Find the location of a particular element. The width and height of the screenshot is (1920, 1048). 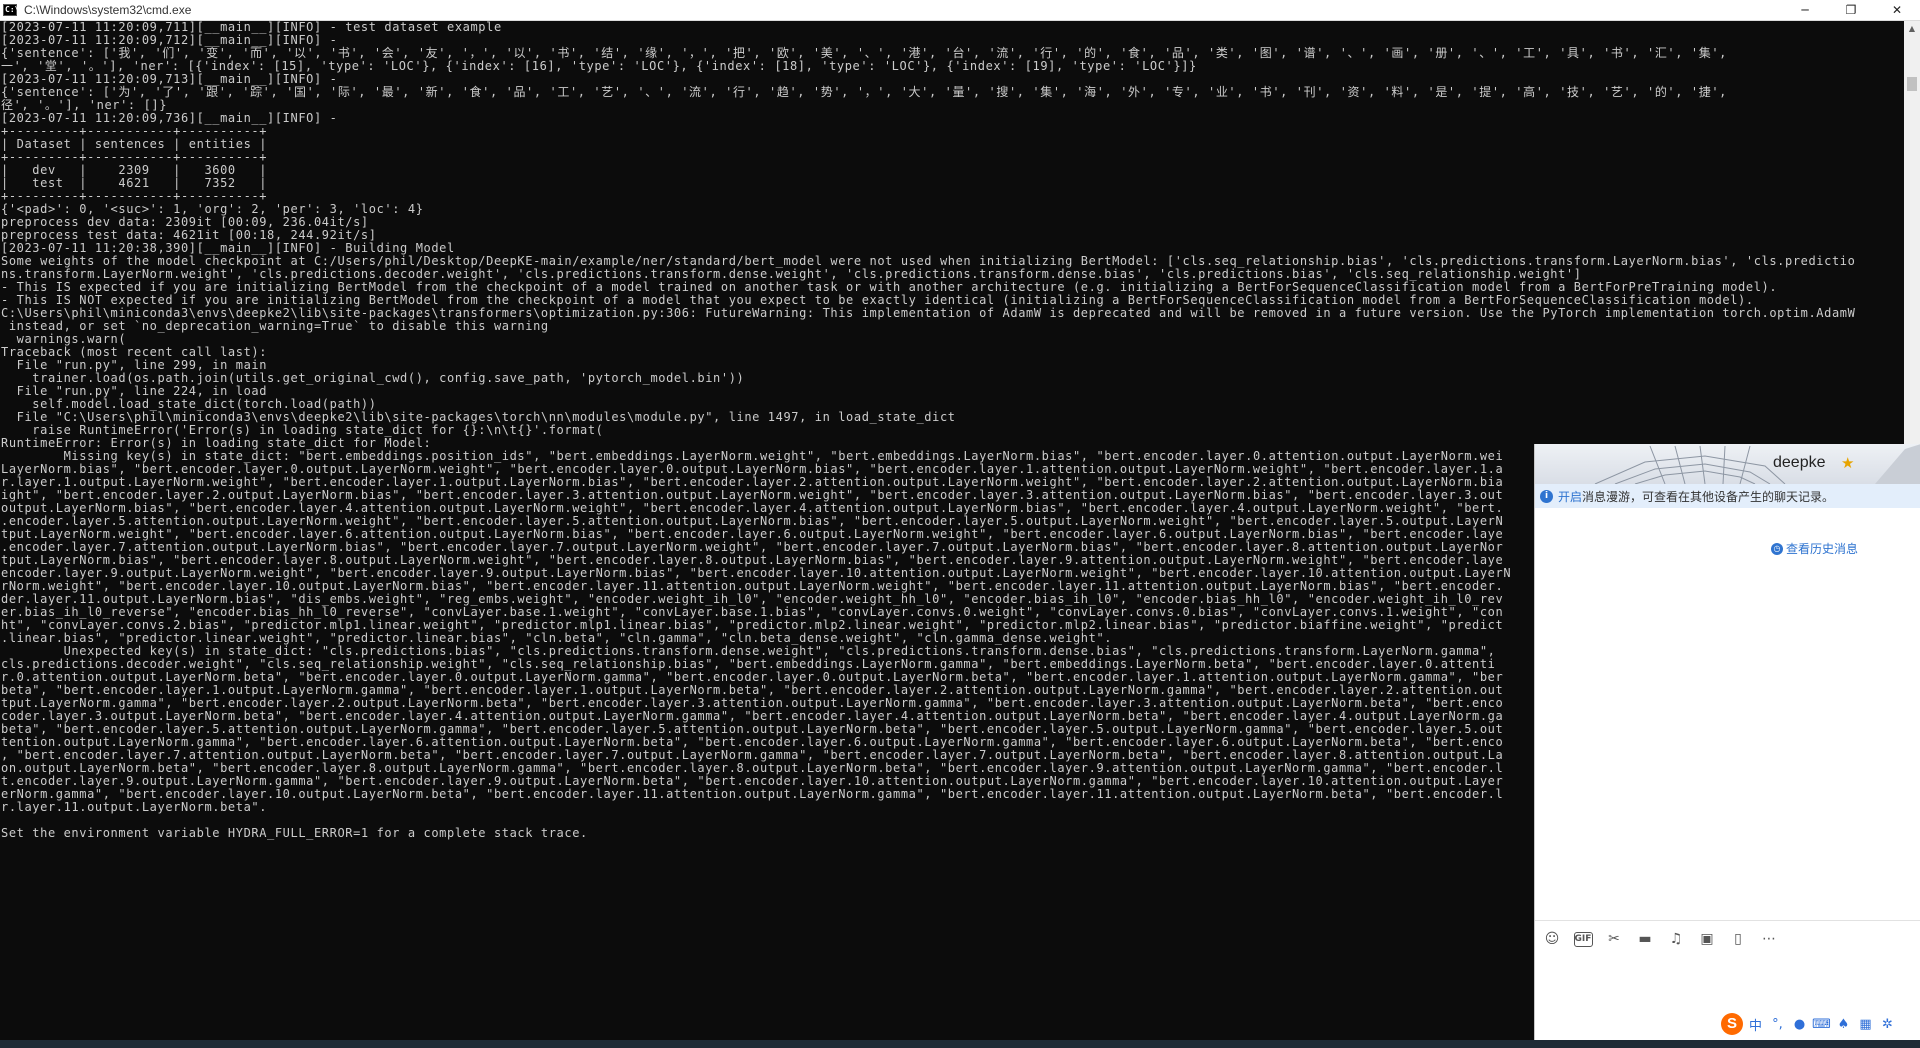

gif-icon: GIF is located at coordinates (1583, 939).